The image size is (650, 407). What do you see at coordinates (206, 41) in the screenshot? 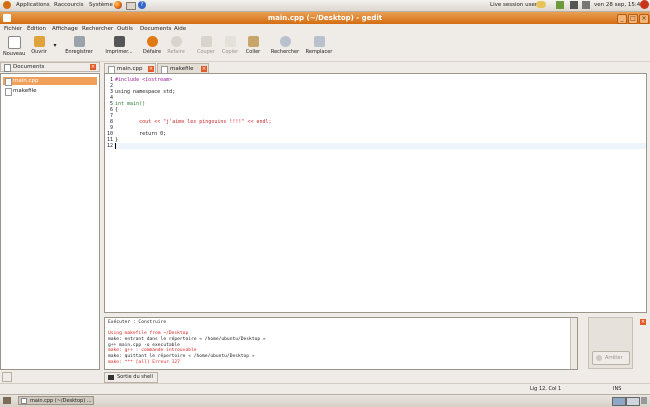
I see `scissors-icon` at bounding box center [206, 41].